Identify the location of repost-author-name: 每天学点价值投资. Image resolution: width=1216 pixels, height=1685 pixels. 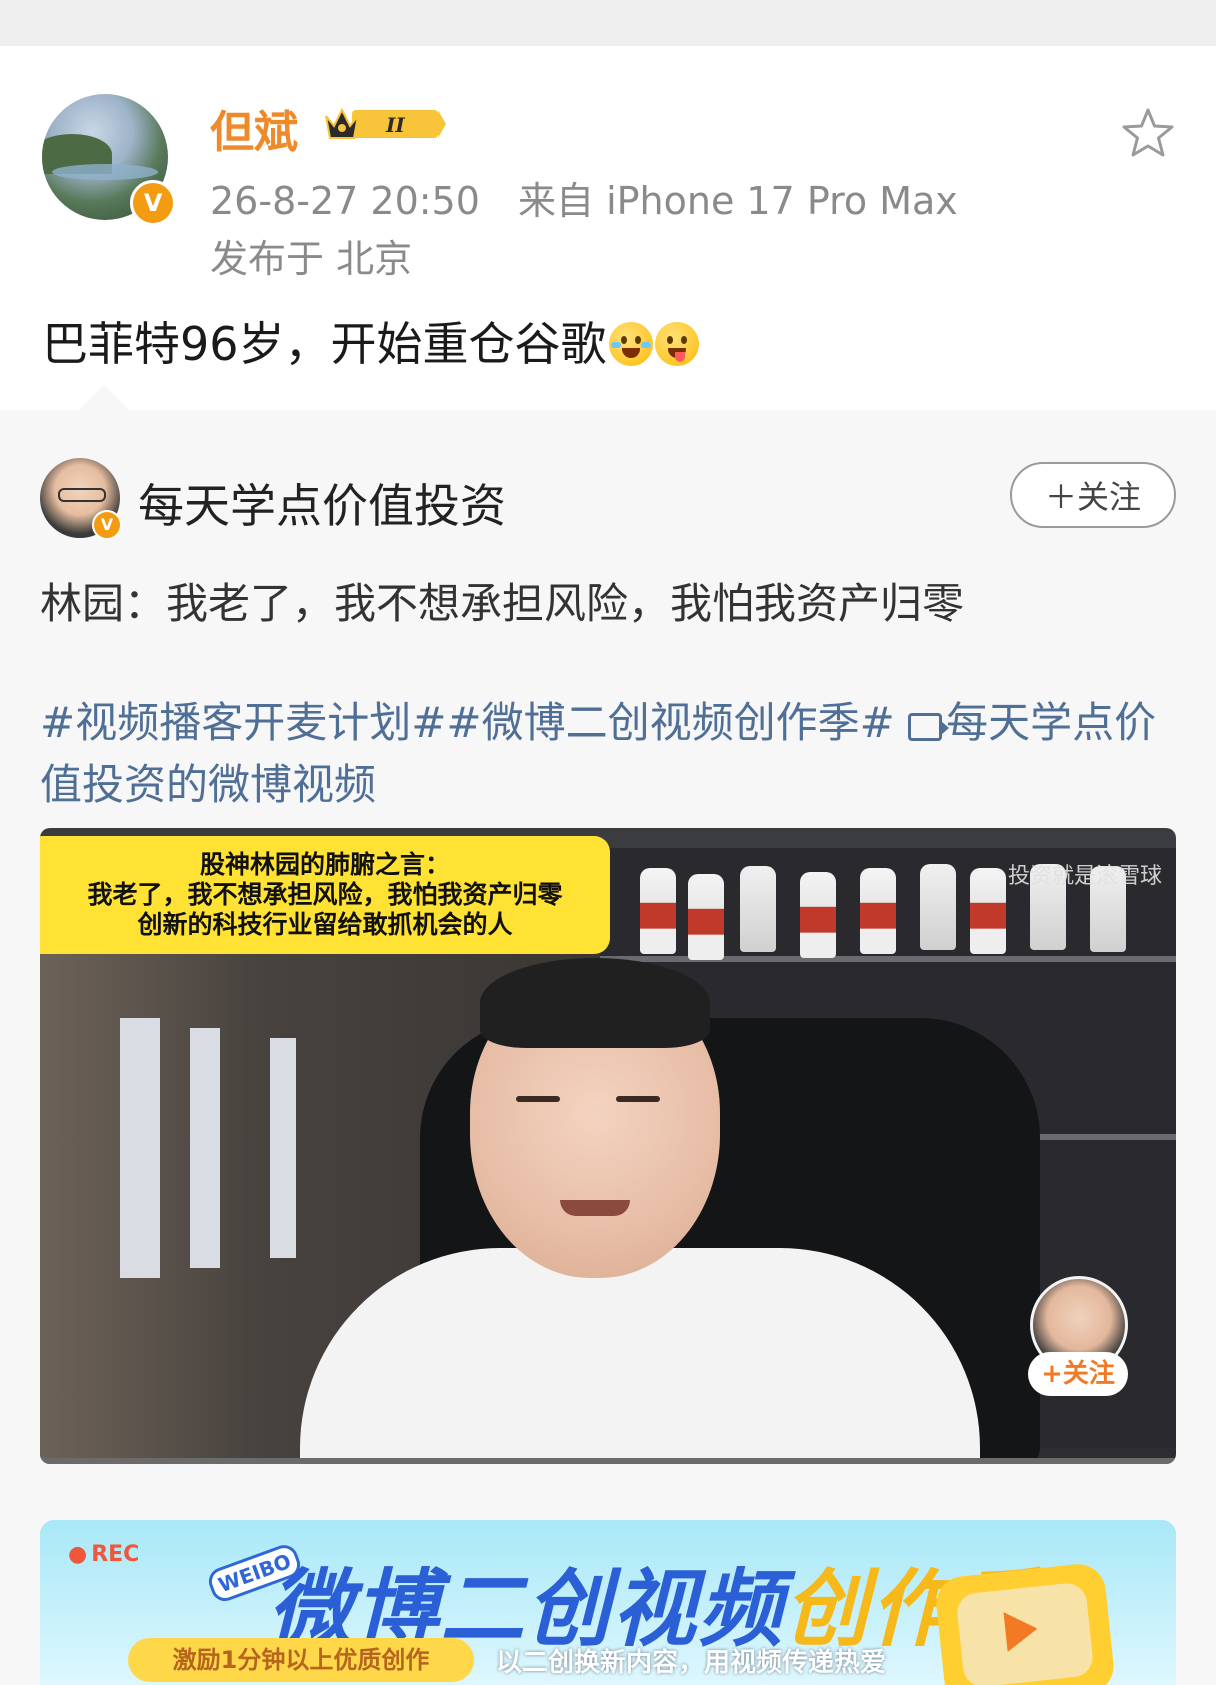
(322, 503).